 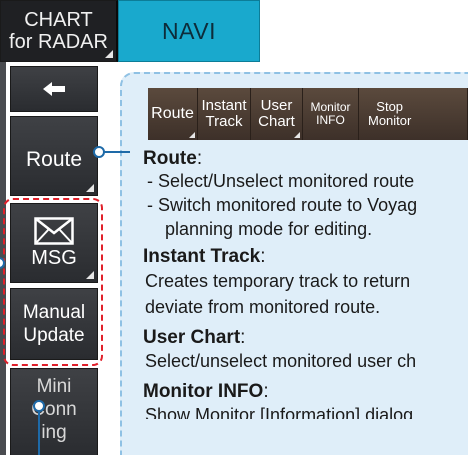 I want to click on chart-for-radar-tab: CHART for RADAR, so click(x=59, y=31).